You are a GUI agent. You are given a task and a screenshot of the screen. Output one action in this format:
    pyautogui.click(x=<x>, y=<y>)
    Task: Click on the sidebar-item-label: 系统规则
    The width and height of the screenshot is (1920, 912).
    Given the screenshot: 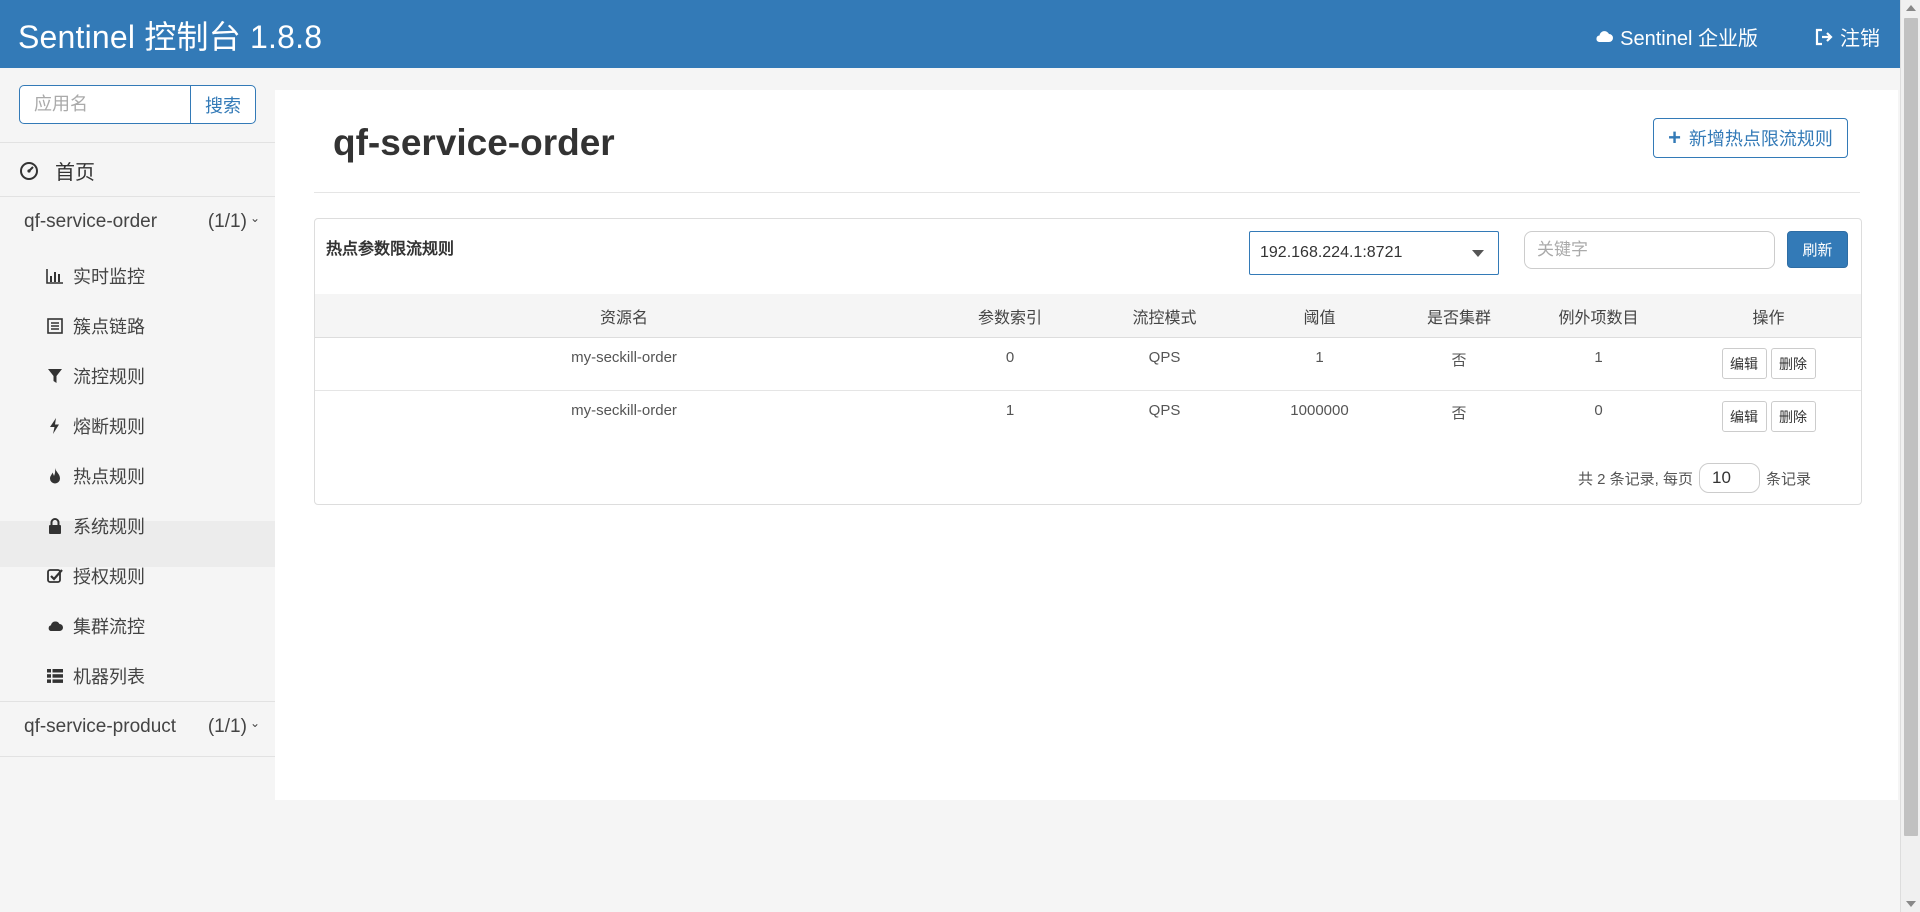 What is the action you would take?
    pyautogui.click(x=109, y=527)
    